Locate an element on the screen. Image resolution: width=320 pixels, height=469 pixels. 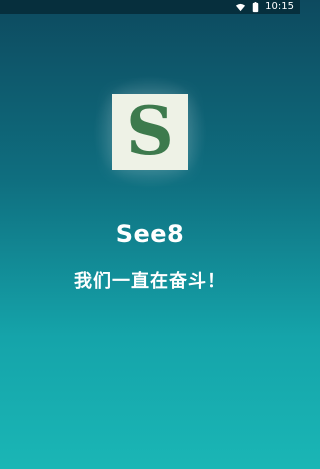
logo-card: S is located at coordinates (150, 132).